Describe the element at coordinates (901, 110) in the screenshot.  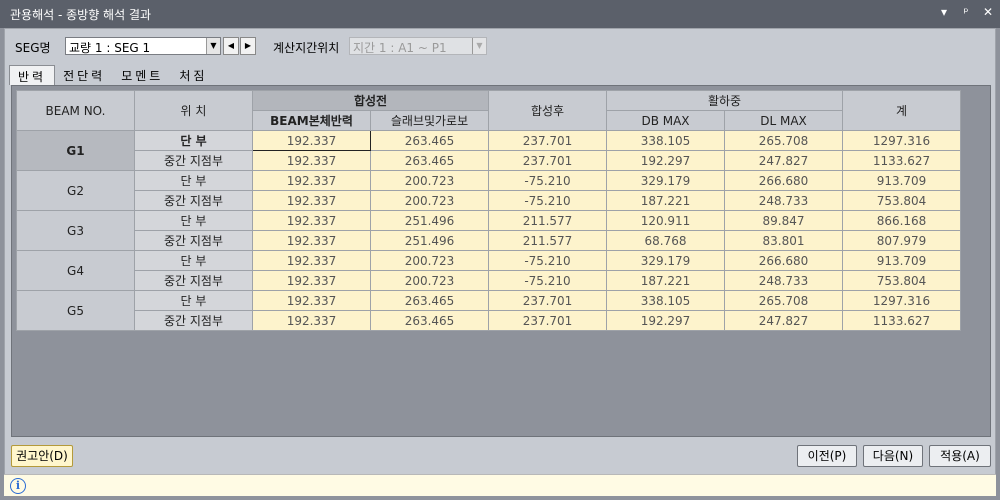
I see `header-total: 계` at that location.